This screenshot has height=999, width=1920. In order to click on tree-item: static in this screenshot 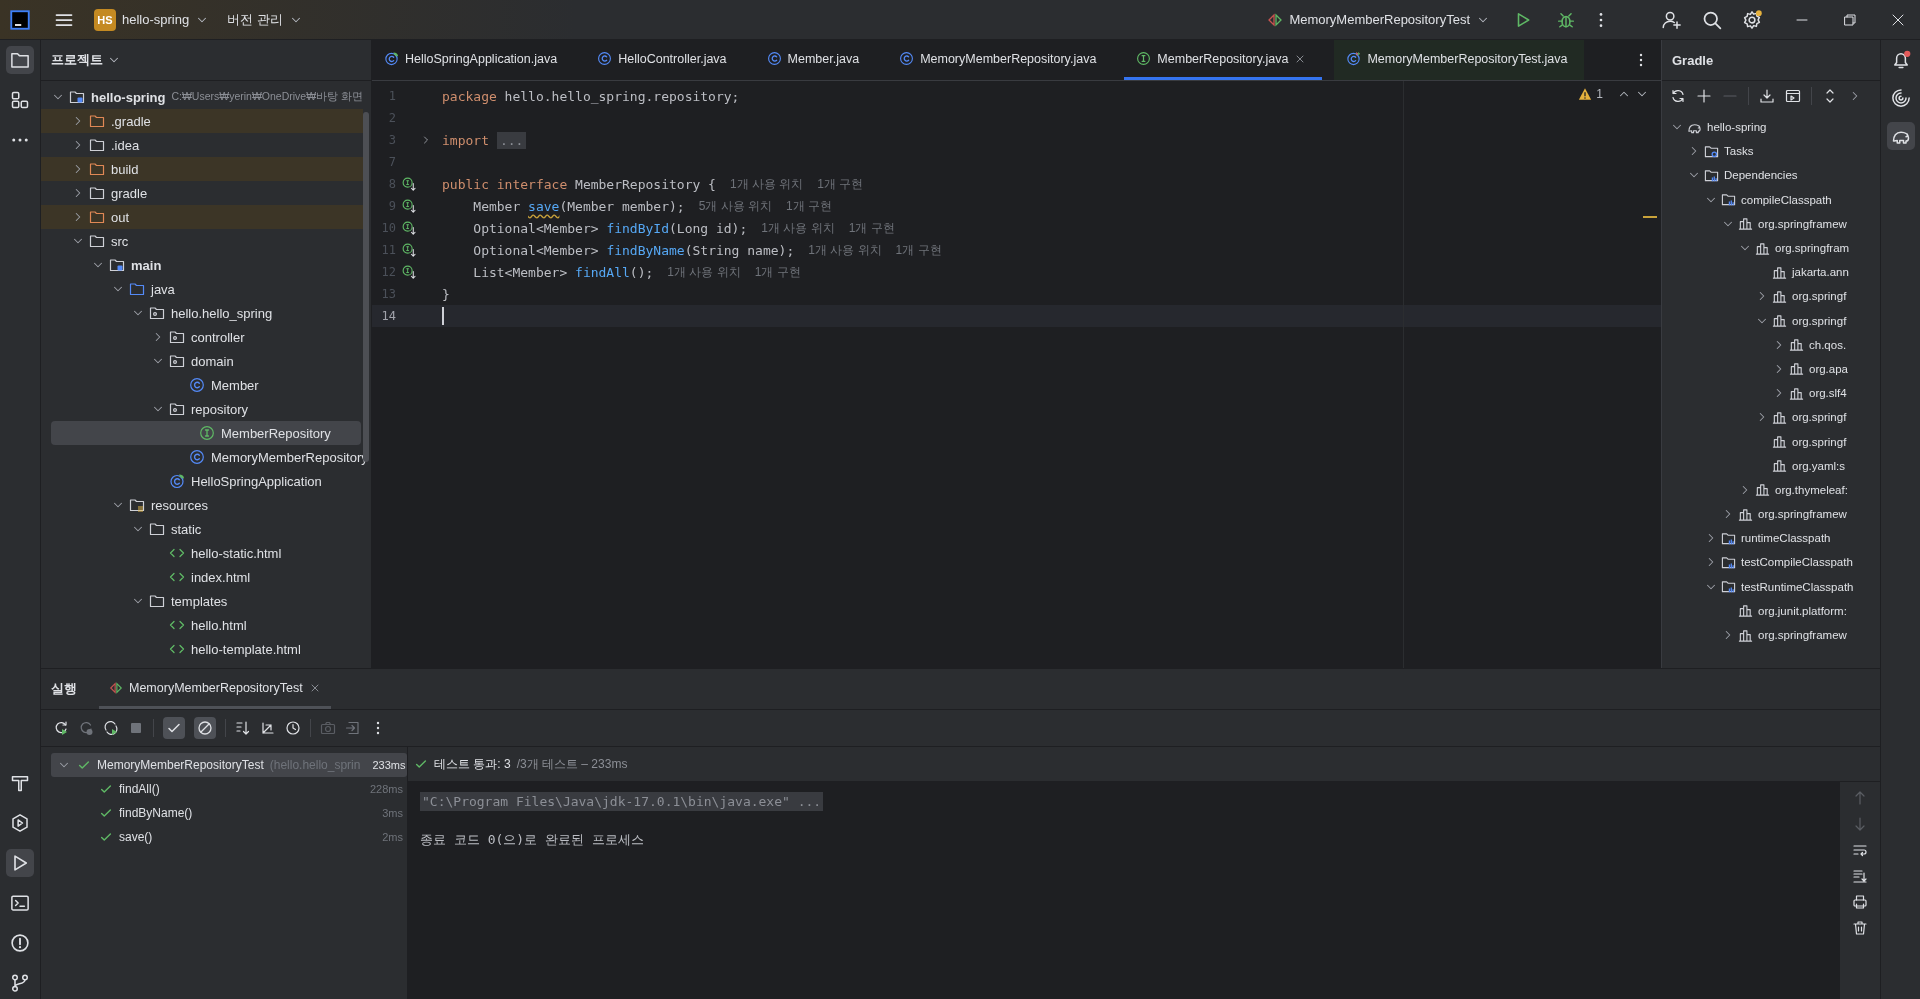, I will do `click(202, 529)`.